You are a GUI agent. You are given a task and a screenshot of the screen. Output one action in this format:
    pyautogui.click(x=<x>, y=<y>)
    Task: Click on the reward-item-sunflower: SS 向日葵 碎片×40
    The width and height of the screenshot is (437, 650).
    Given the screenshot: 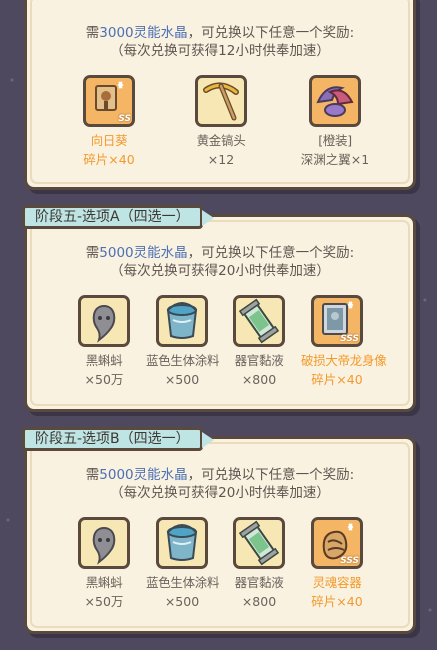 What is the action you would take?
    pyautogui.click(x=109, y=122)
    